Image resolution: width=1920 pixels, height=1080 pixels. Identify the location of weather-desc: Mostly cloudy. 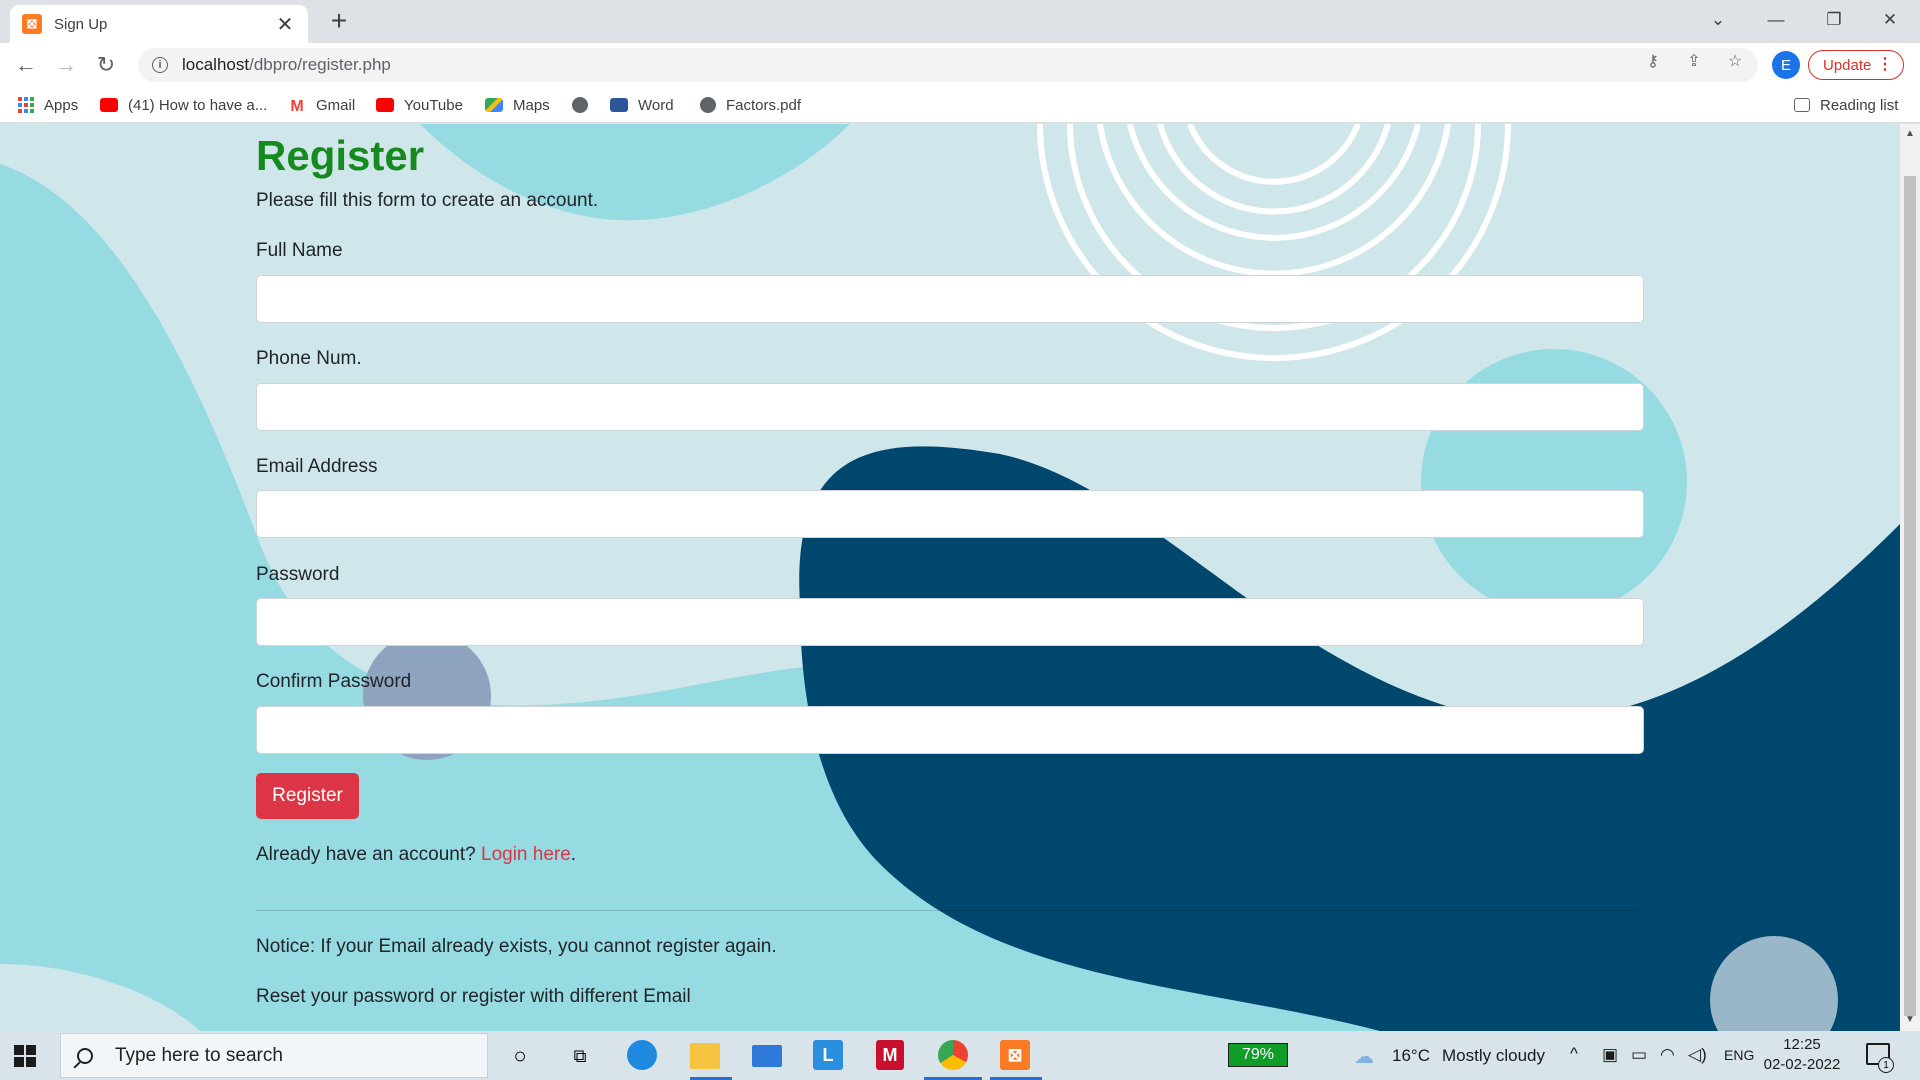
(1493, 1056).